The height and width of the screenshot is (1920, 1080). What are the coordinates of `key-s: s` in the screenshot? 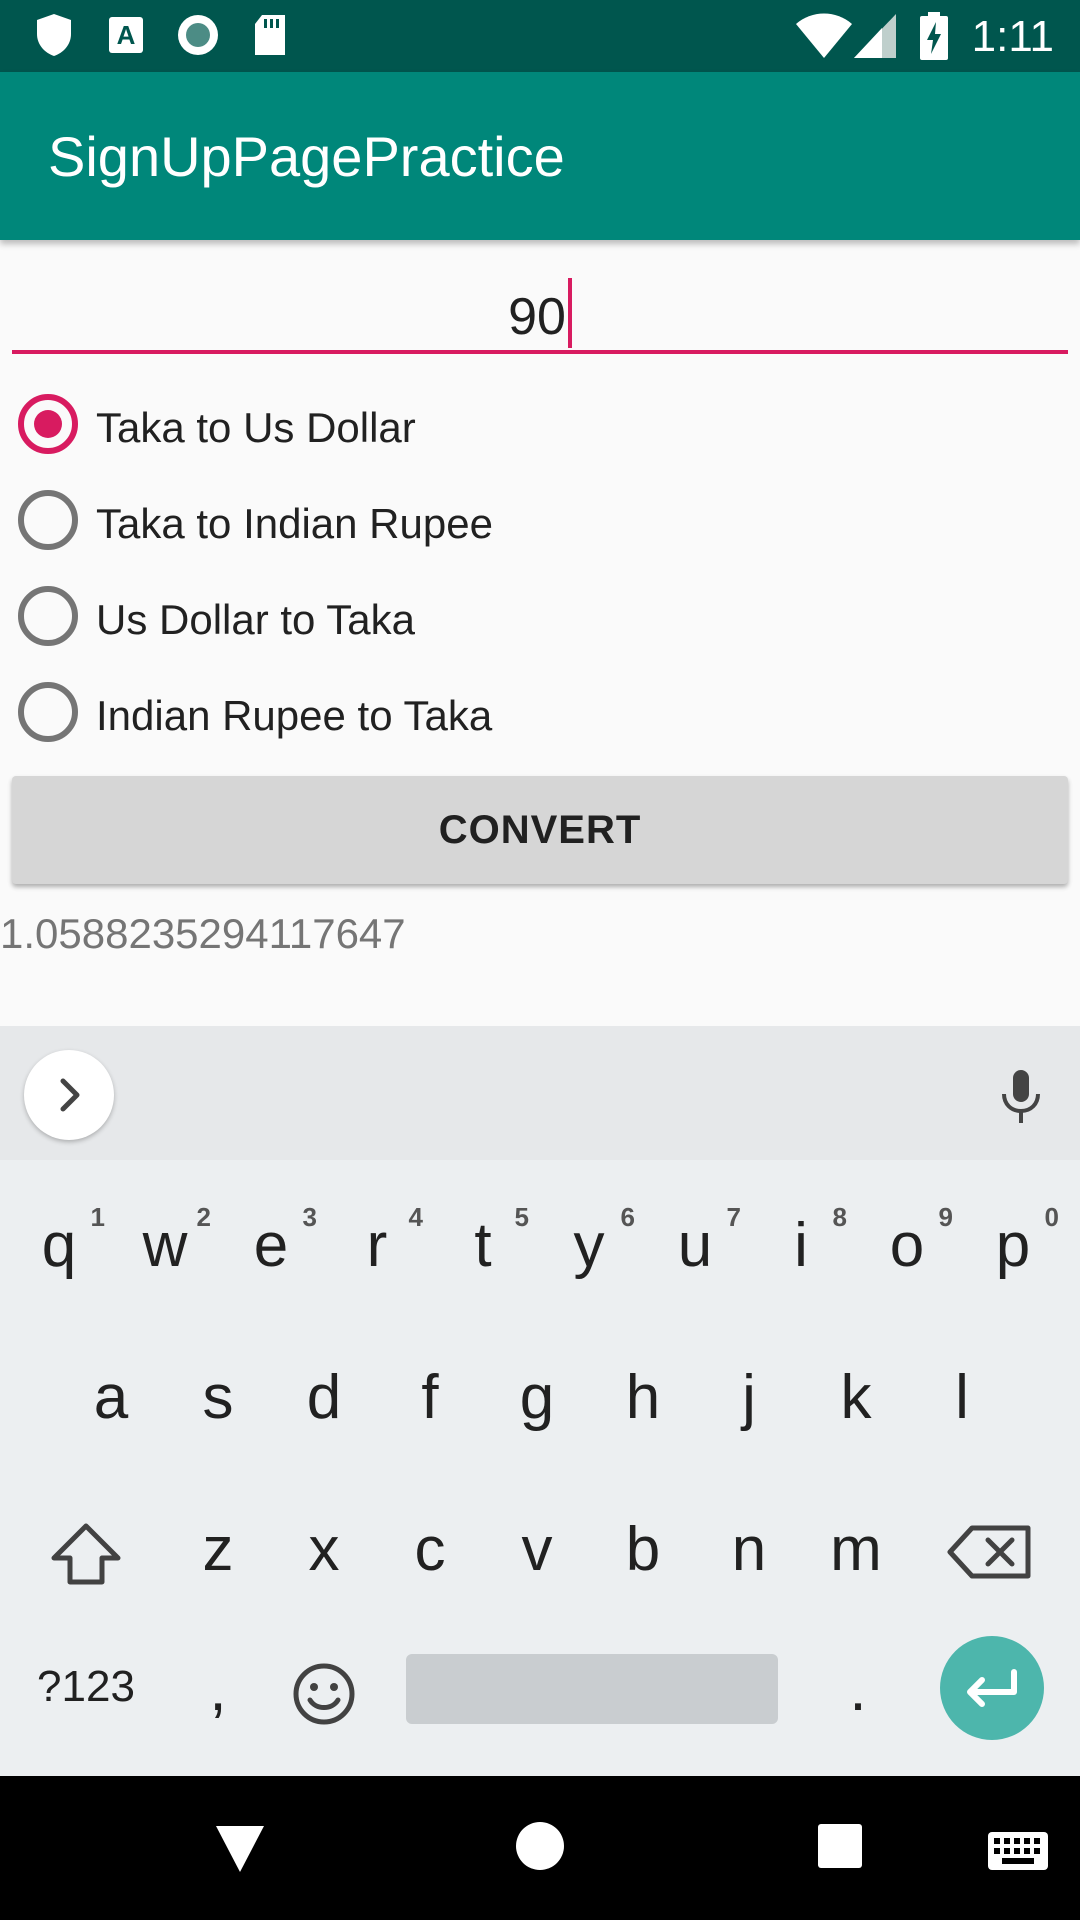 It's located at (218, 1397).